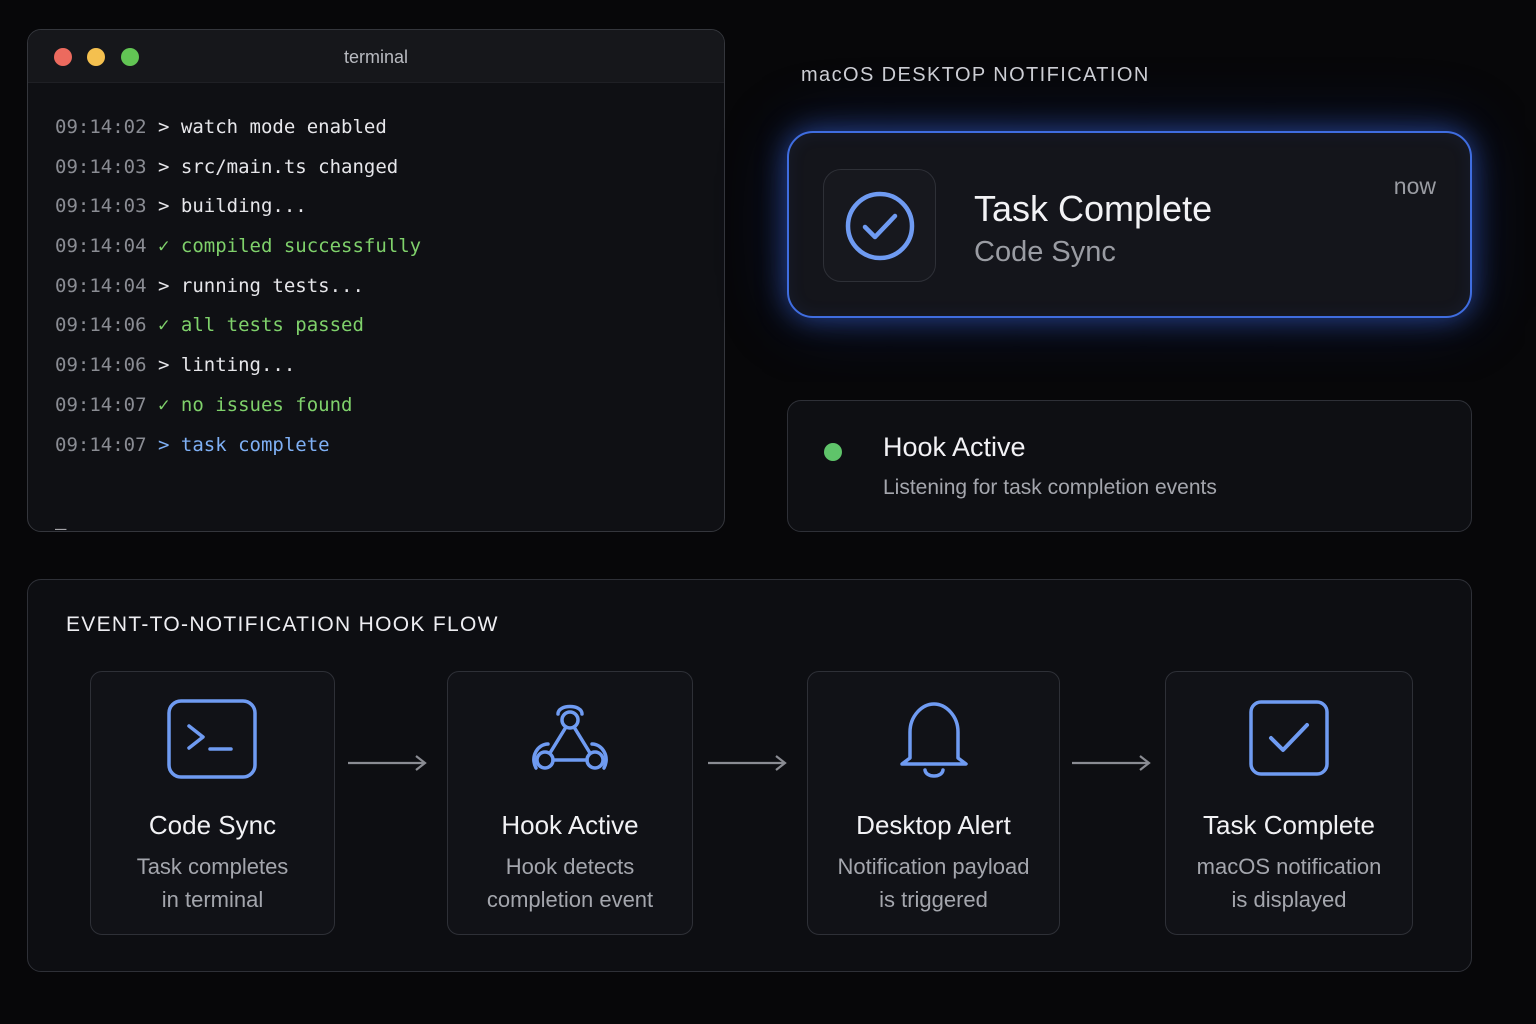 The width and height of the screenshot is (1536, 1024). I want to click on flow-step-title: Code Sync, so click(212, 825).